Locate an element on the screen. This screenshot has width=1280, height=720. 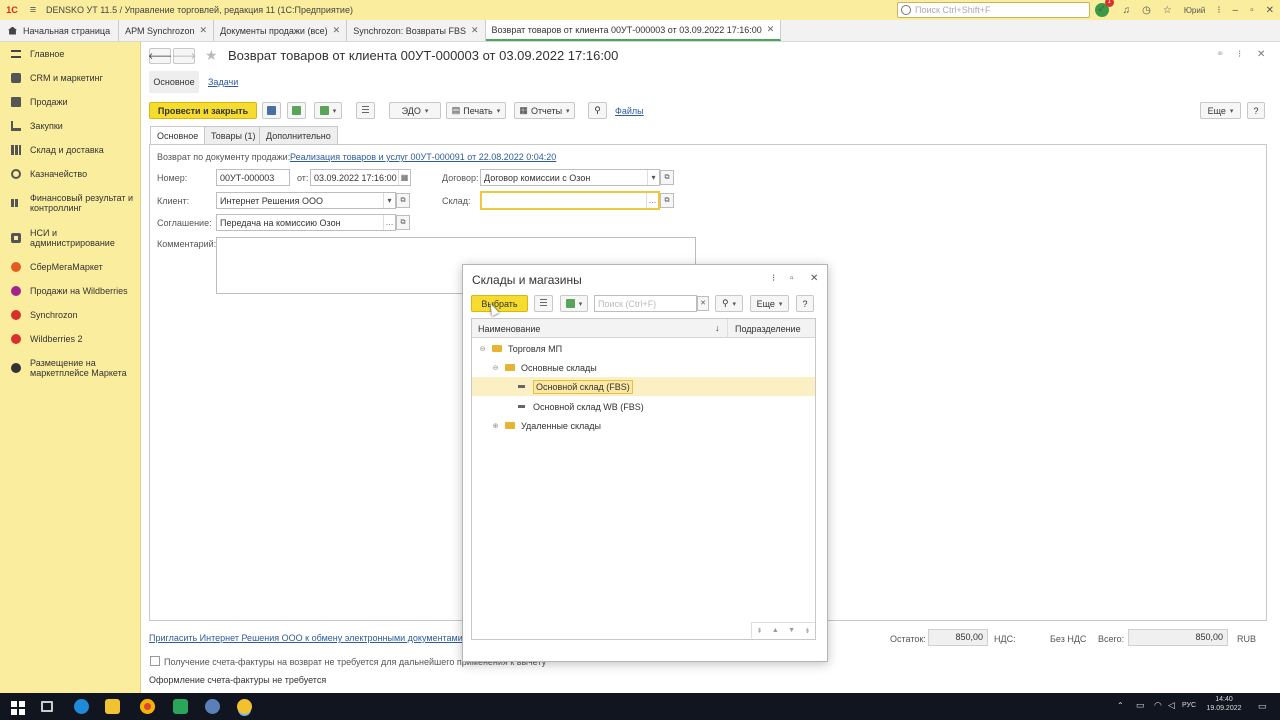
sidebar-item-warehouse: Склад и доставка is located at coordinates (52, 150).